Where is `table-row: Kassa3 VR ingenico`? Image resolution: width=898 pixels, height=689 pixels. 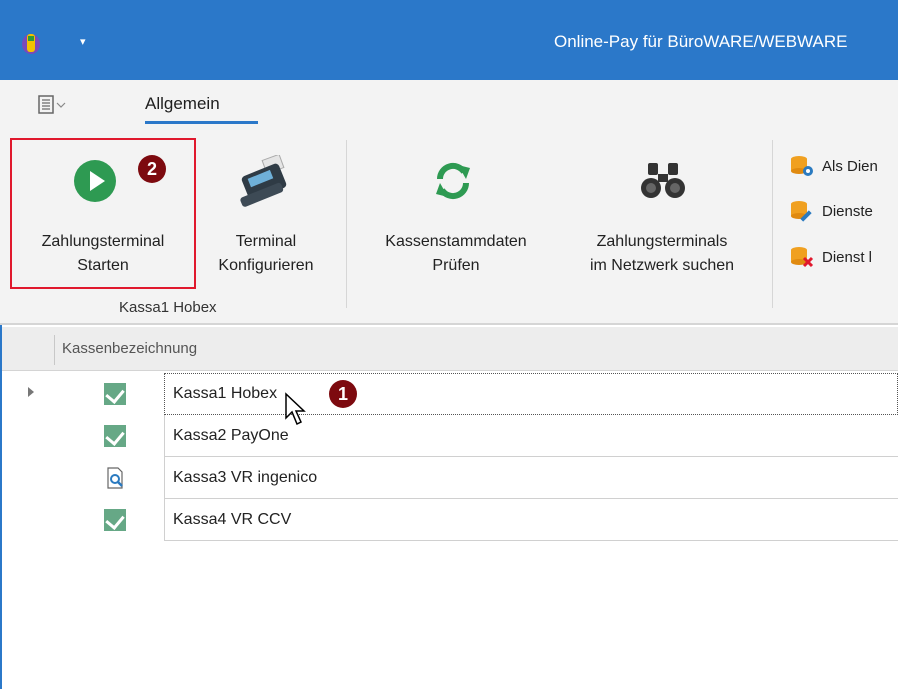 table-row: Kassa3 VR ingenico is located at coordinates (449, 478).